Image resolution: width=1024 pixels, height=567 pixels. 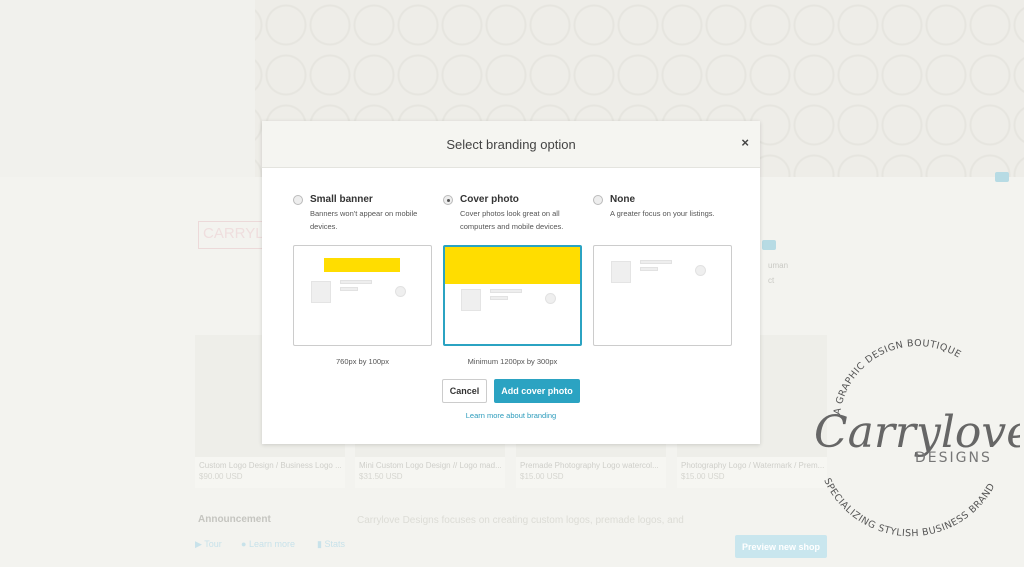 I want to click on radio-none, so click(x=598, y=200).